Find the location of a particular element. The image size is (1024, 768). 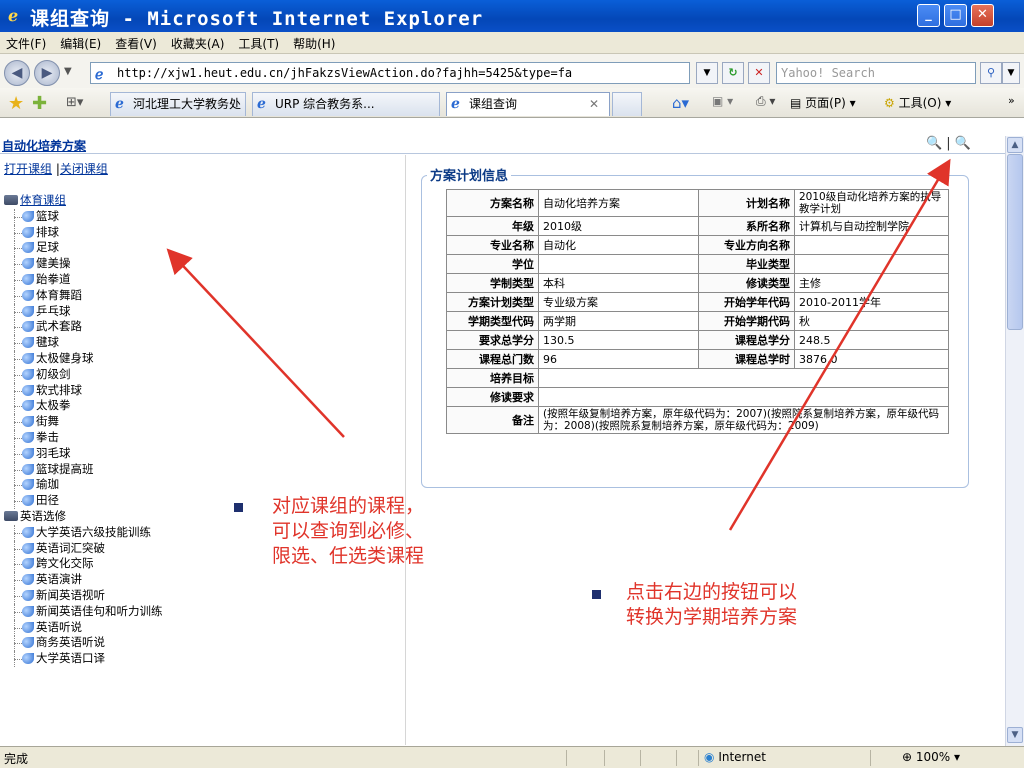

scroll-down-icon: ▼ is located at coordinates (1015, 735).